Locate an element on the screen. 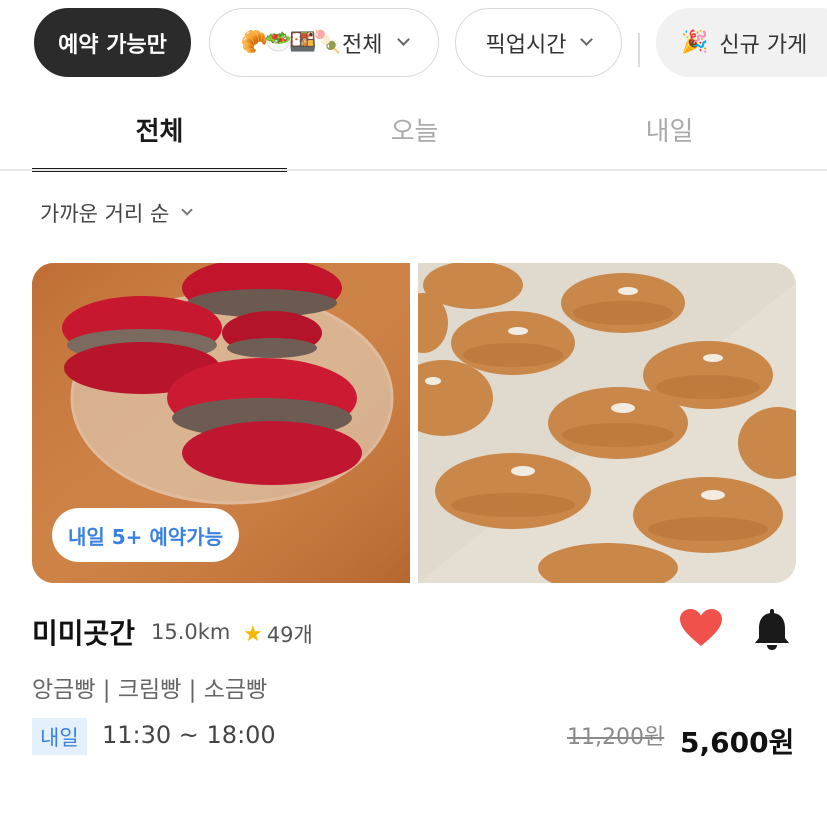  pickup-time-chip: 픽업시간 is located at coordinates (538, 42).